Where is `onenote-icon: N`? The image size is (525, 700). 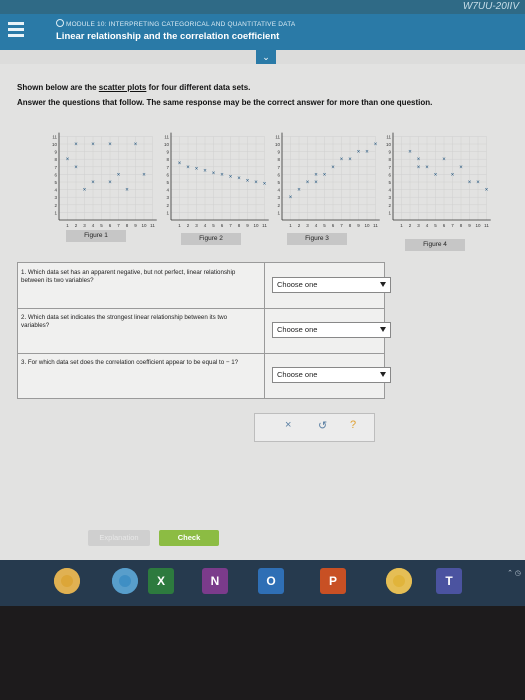 onenote-icon: N is located at coordinates (215, 581).